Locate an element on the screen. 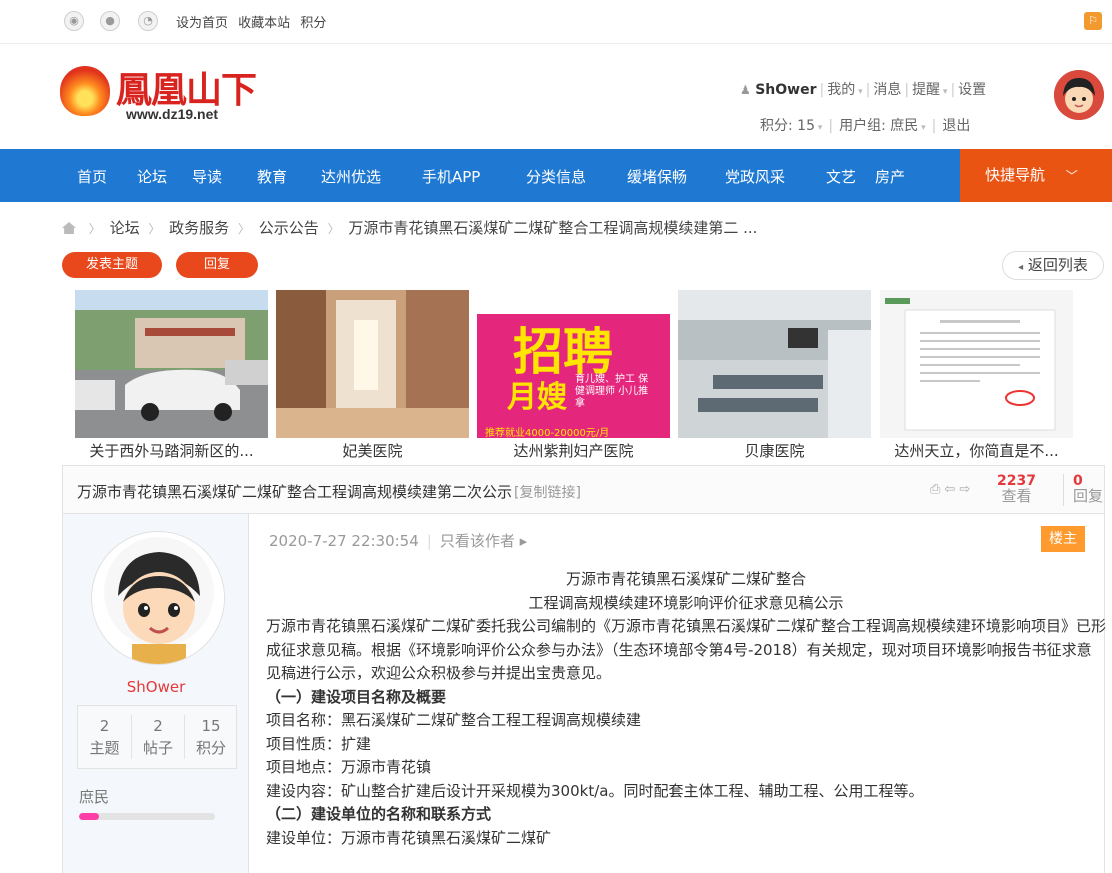 This screenshot has width=1112, height=873. bookmark-link: 收藏本站 is located at coordinates (264, 23).